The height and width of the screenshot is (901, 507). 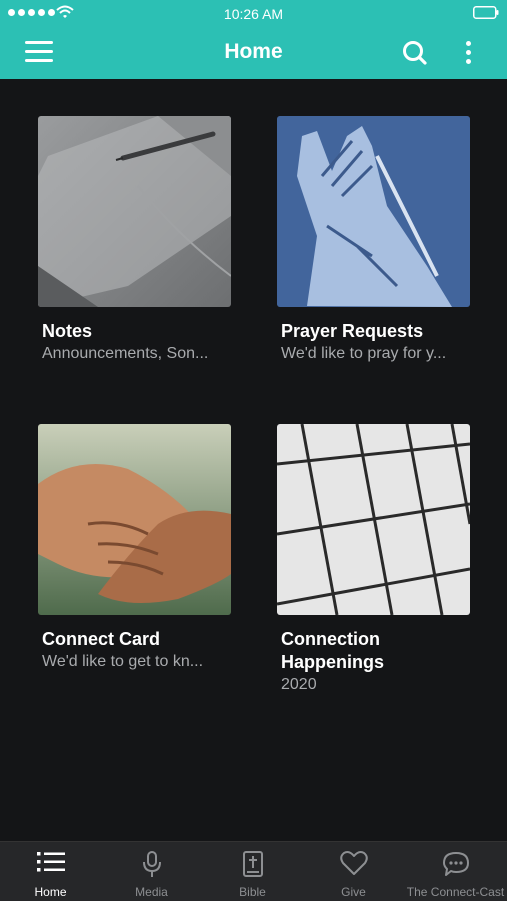 I want to click on heart-icon, so click(x=353, y=863).